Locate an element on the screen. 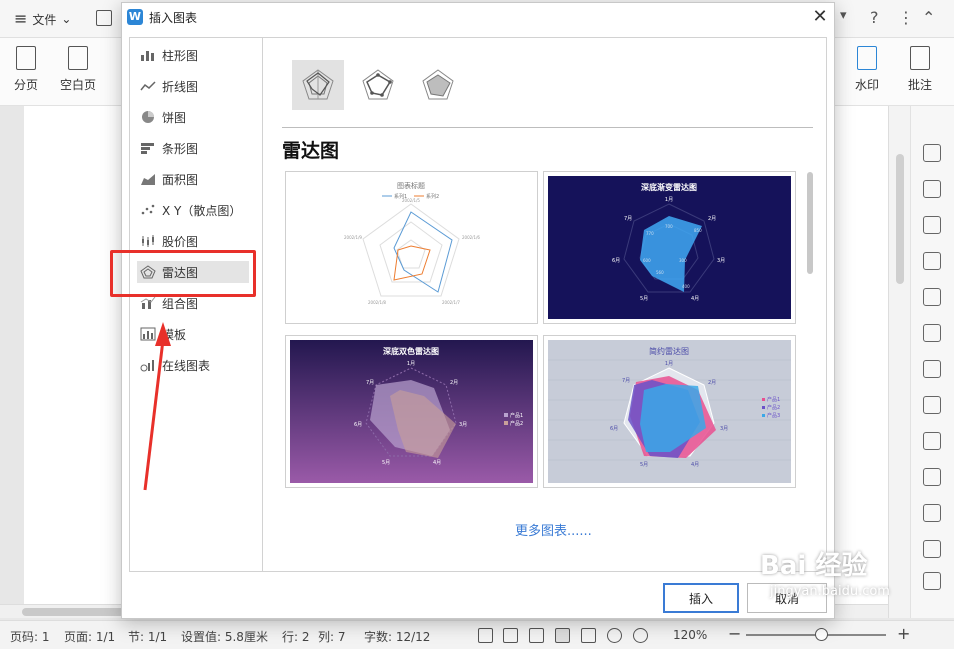 Image resolution: width=954 pixels, height=649 pixels. vertical-scrollbar is located at coordinates (899, 362).